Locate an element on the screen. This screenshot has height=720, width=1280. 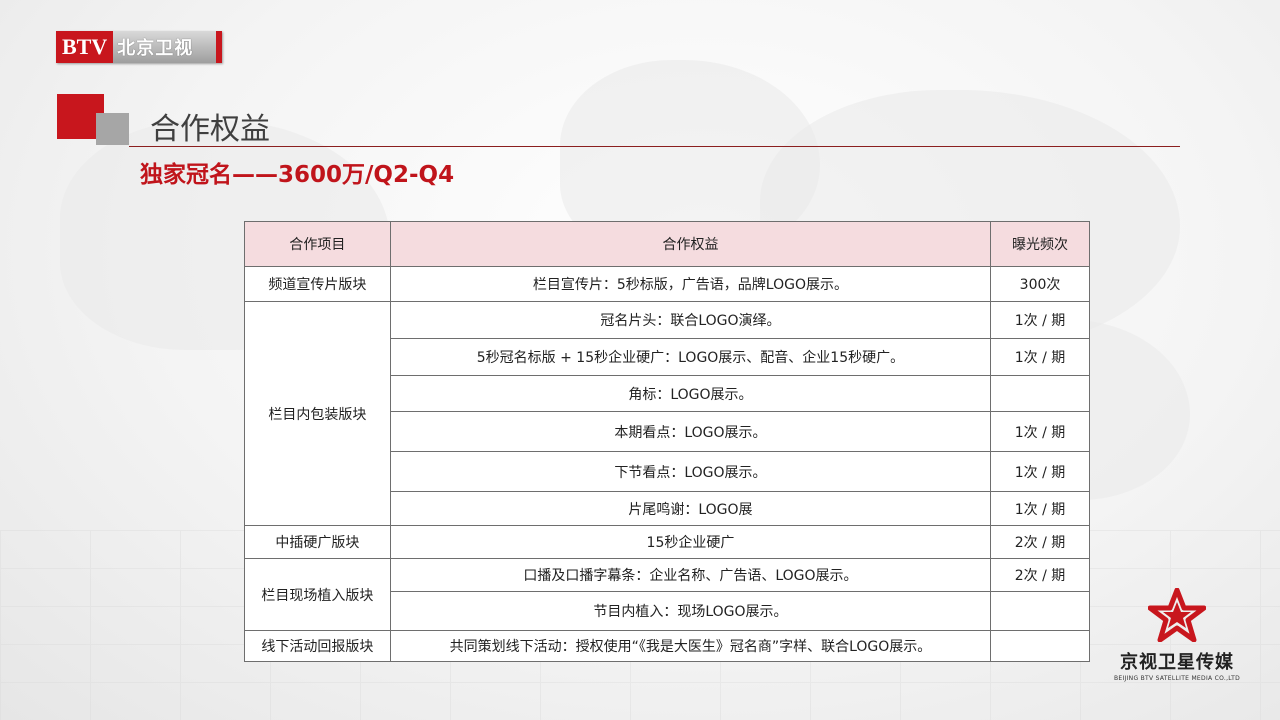
table-row: 中插硬广版块 15秒企业硬广 2次 / 期 is located at coordinates (667, 542).